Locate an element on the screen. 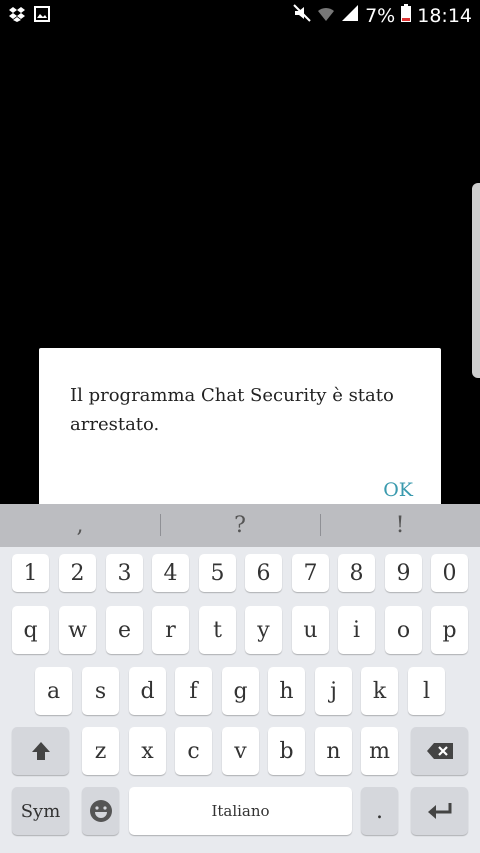 The width and height of the screenshot is (480, 853). key-l: l is located at coordinates (426, 691).